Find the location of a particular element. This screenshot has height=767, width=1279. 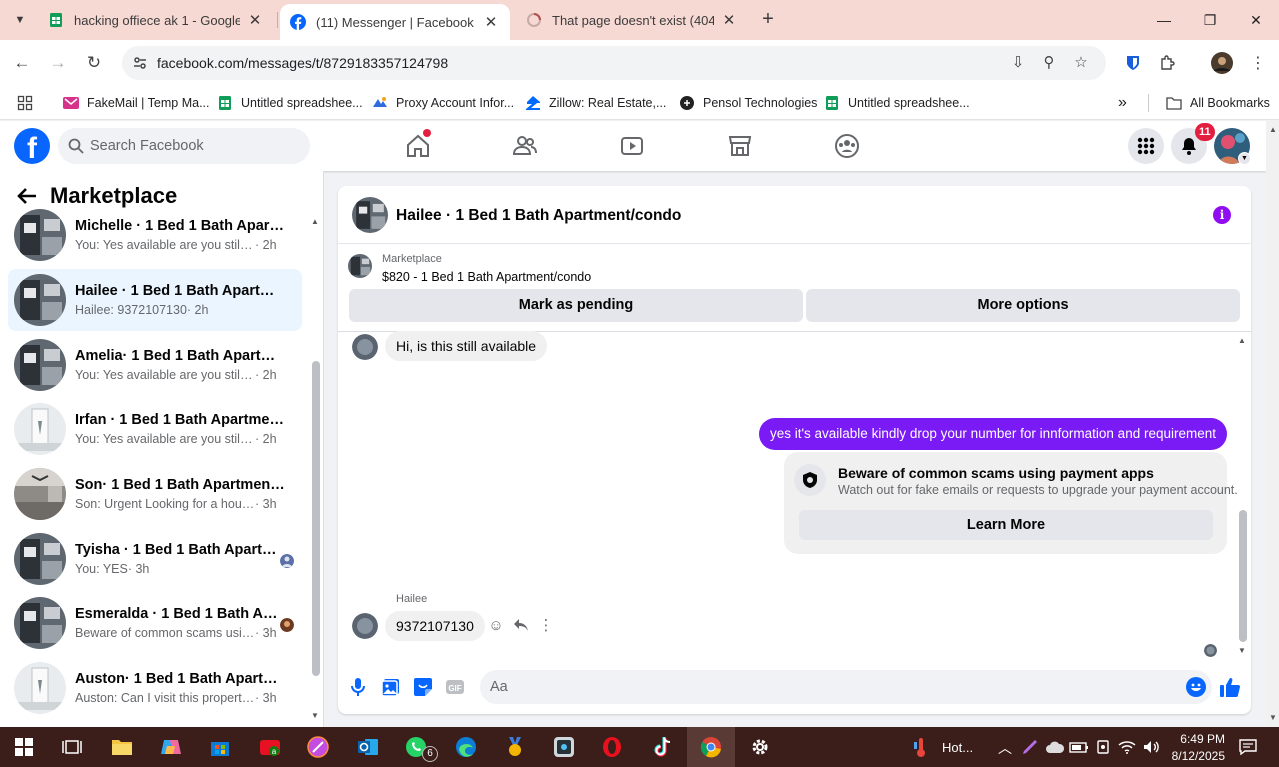

extensions-icon is located at coordinates (1168, 63).